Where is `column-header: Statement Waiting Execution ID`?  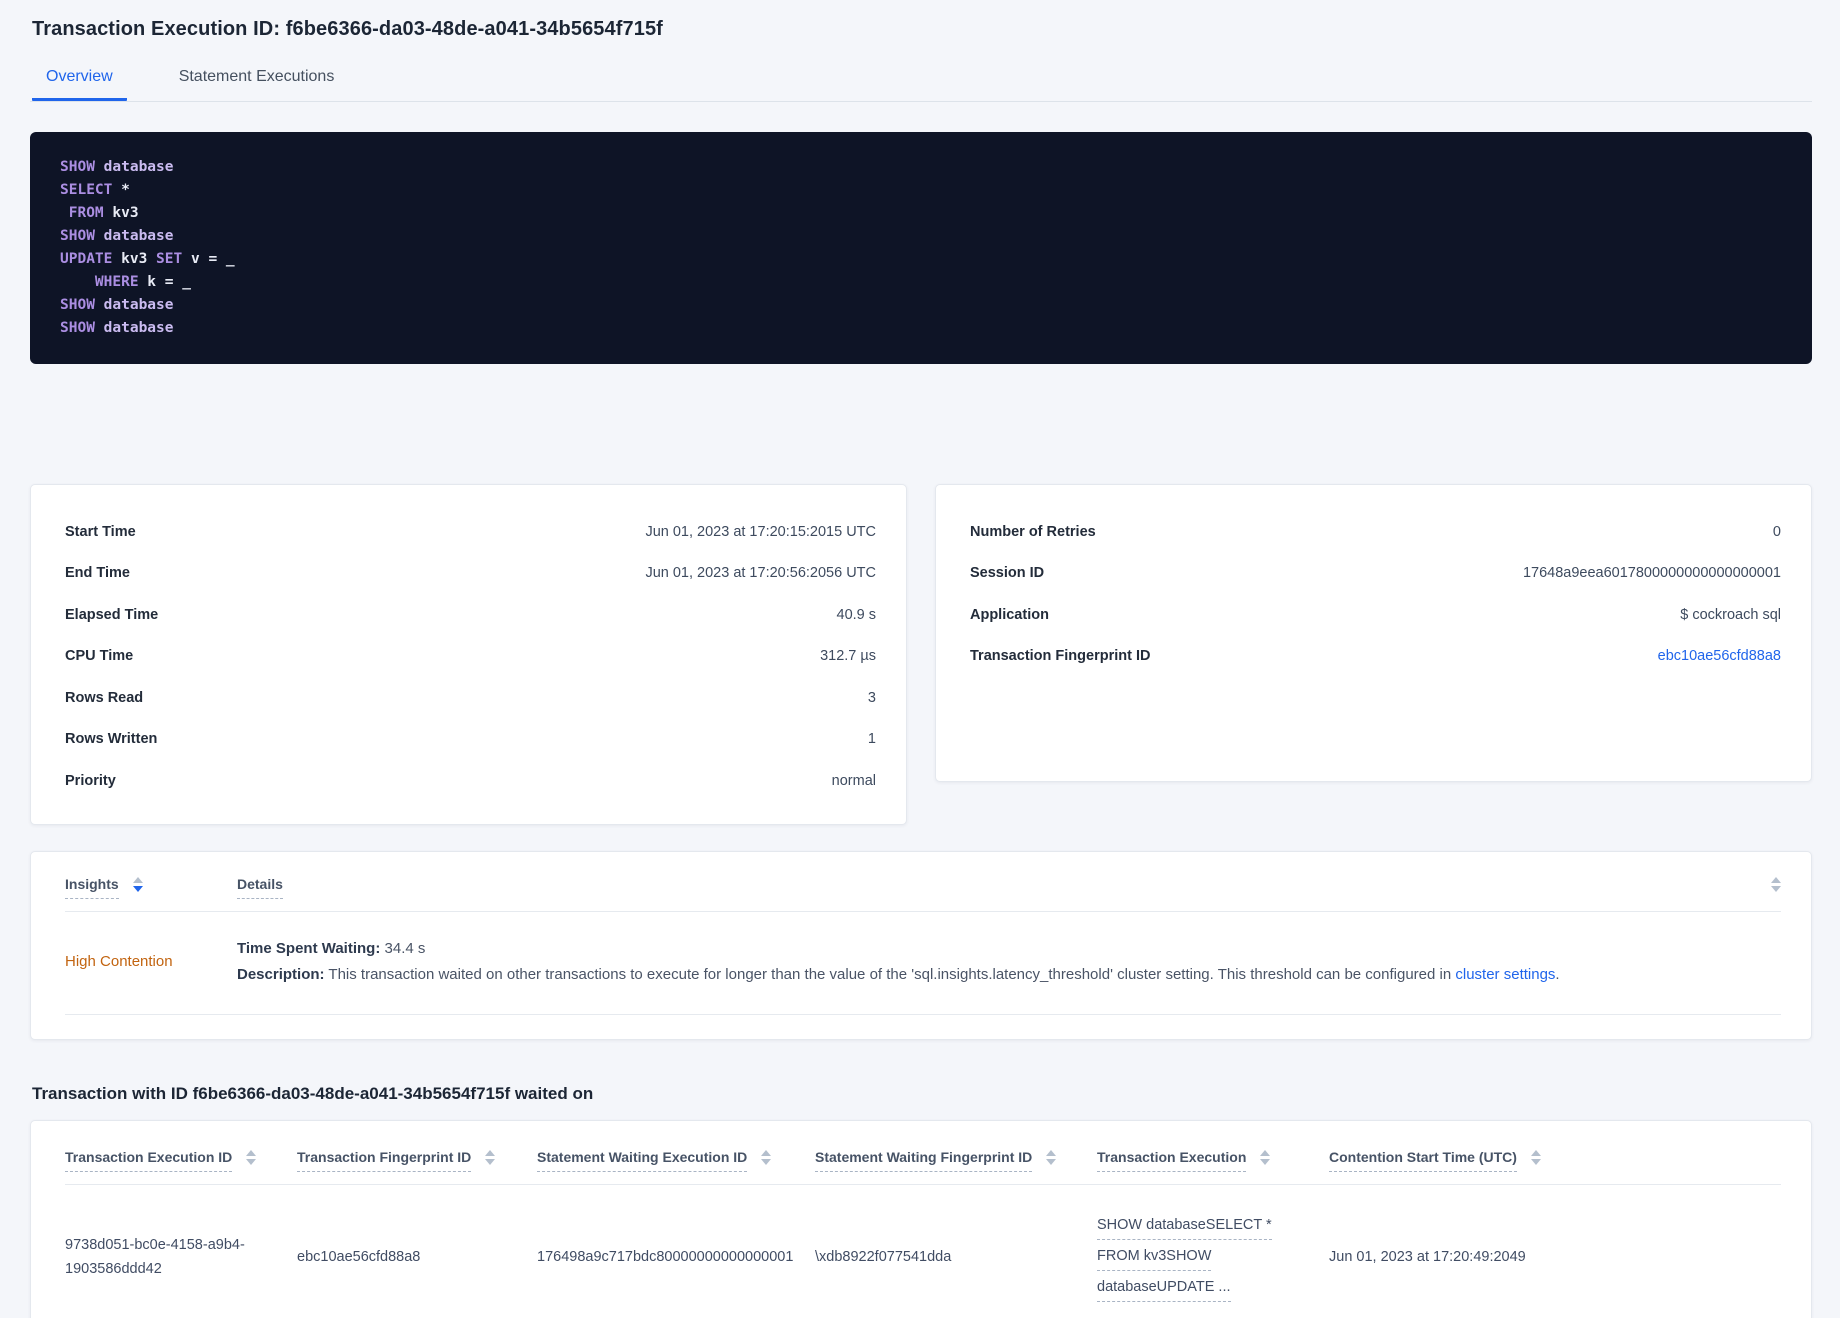
column-header: Statement Waiting Execution ID is located at coordinates (676, 1152).